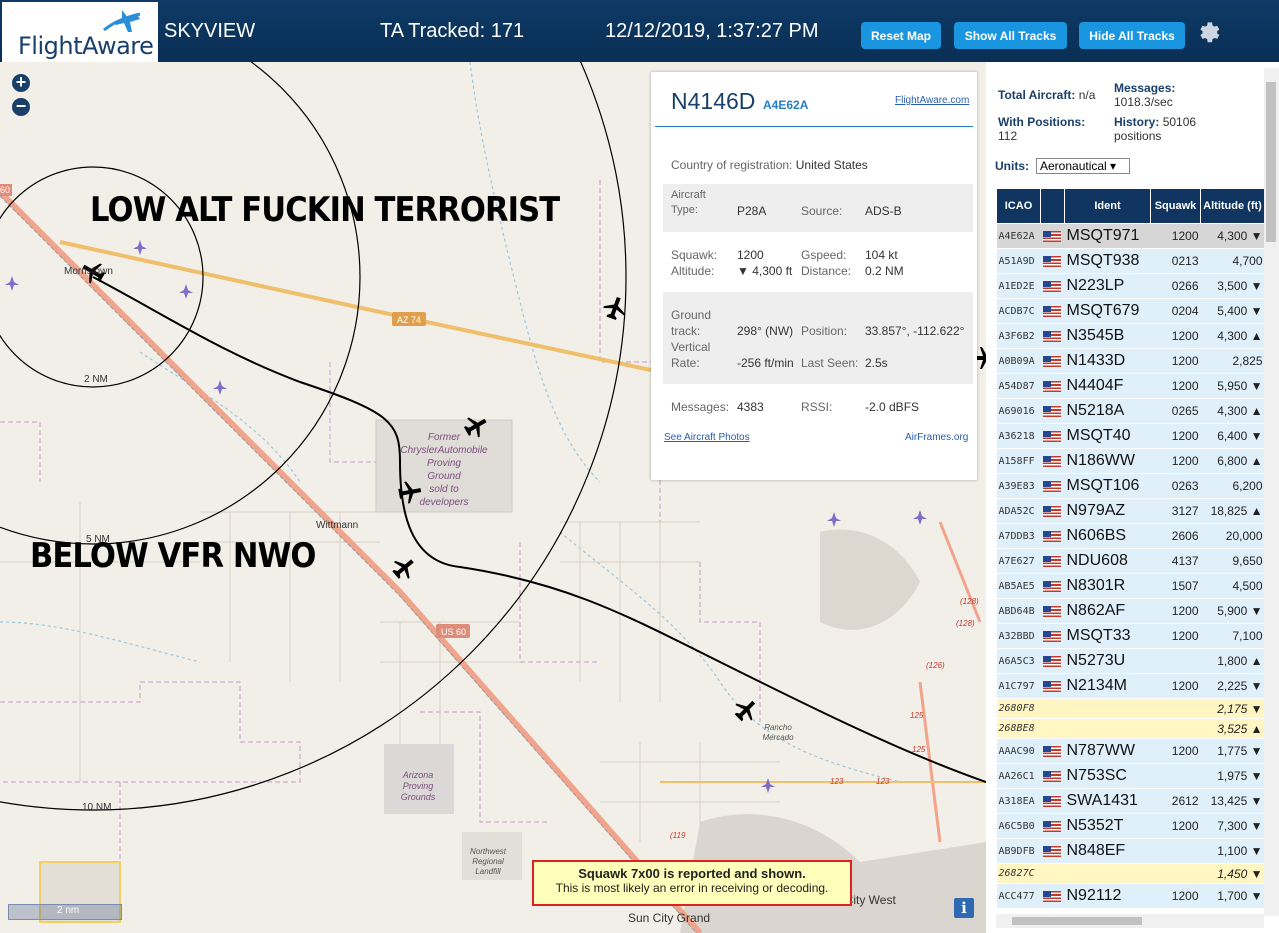 The height and width of the screenshot is (933, 1279). What do you see at coordinates (444, 489) in the screenshot?
I see `label-chrysler-5: sold to` at bounding box center [444, 489].